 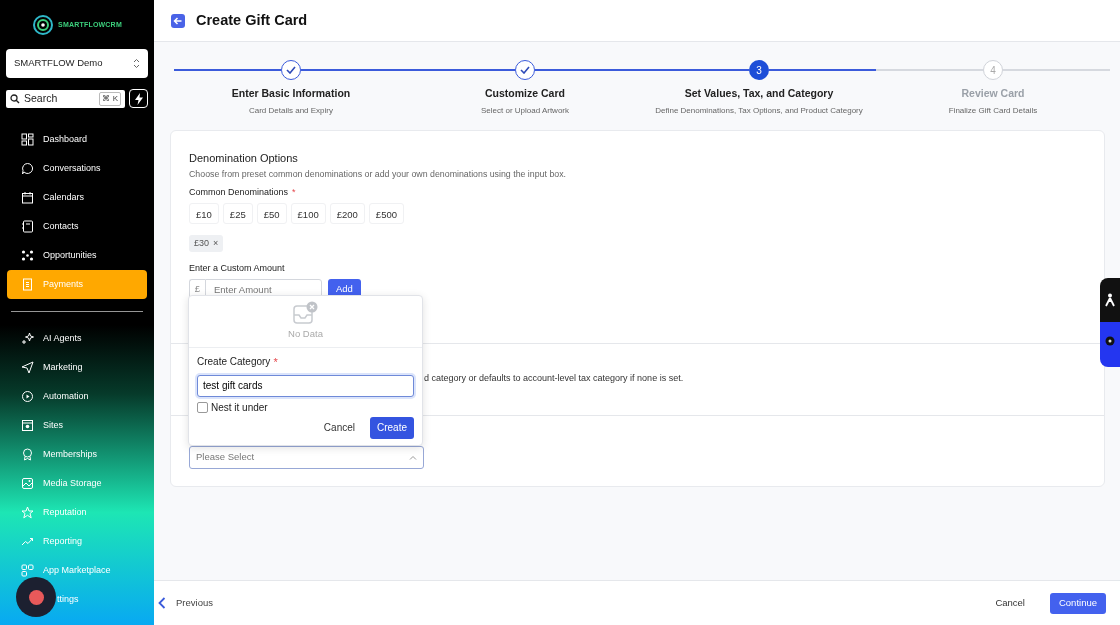 What do you see at coordinates (237, 269) in the screenshot?
I see `field-label: Enter a Custom Amount` at bounding box center [237, 269].